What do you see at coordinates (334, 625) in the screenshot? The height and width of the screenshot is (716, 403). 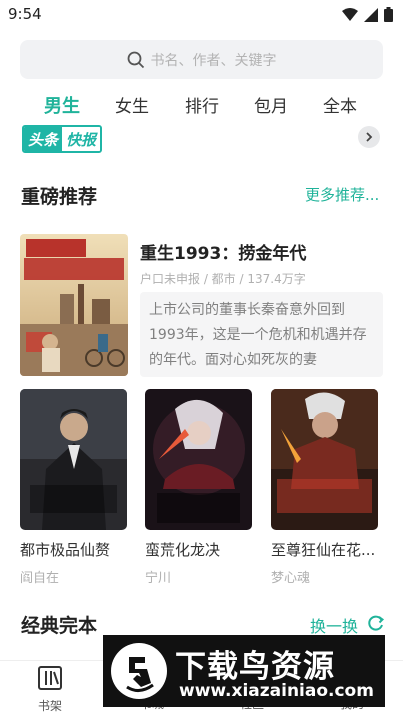 I see `refresh-button: 换一换` at bounding box center [334, 625].